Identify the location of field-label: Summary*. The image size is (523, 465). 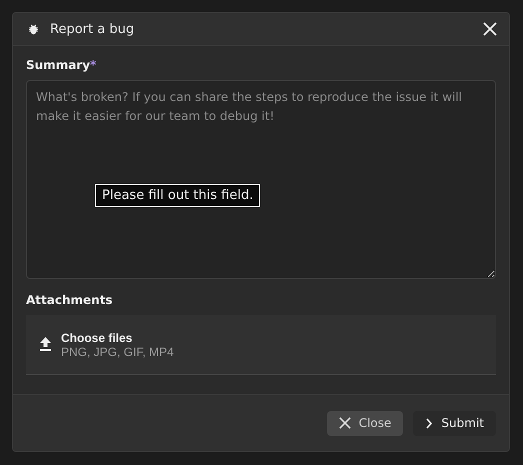
(62, 65).